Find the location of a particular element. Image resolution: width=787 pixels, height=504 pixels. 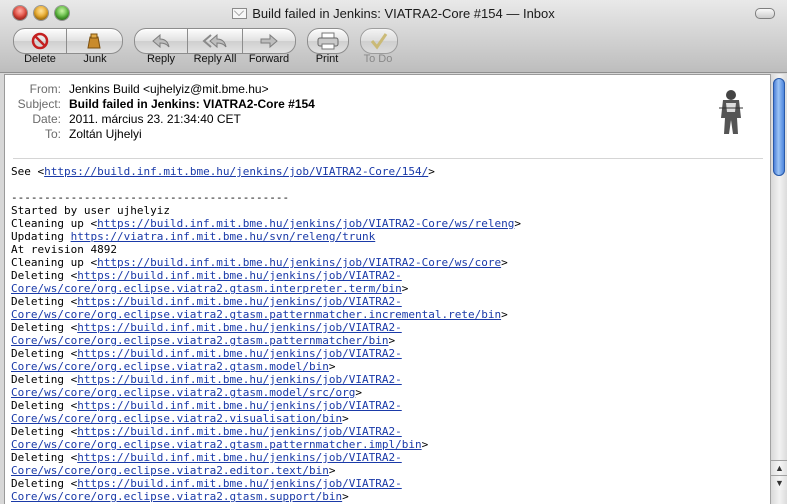

junk-bag-icon is located at coordinates (94, 41).